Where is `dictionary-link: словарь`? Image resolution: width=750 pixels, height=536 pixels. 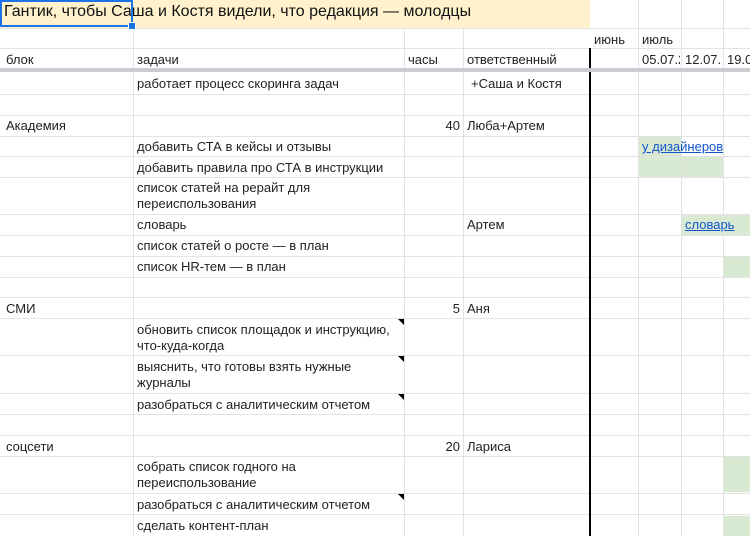 dictionary-link: словарь is located at coordinates (709, 225).